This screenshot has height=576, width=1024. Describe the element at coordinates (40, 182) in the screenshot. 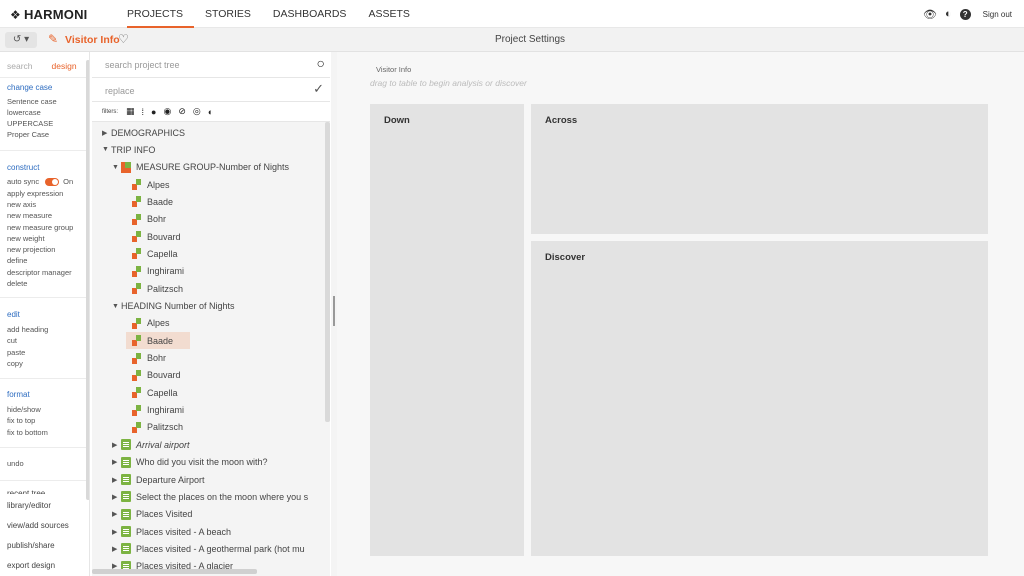

I see `cmd-auto-sync: auto sync On` at that location.